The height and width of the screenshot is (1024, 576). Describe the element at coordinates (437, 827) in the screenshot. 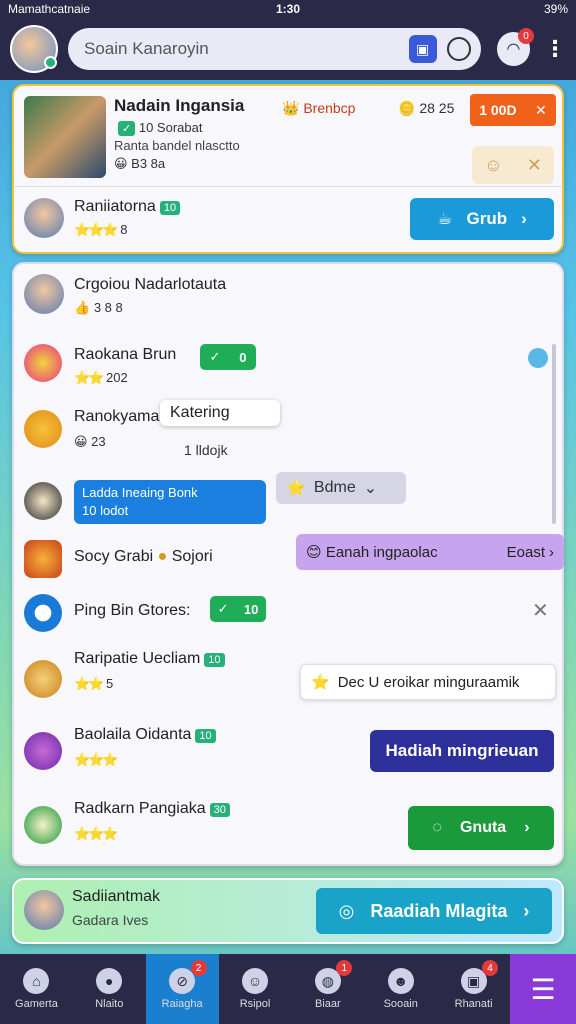

I see `chat-icon: ◌` at that location.